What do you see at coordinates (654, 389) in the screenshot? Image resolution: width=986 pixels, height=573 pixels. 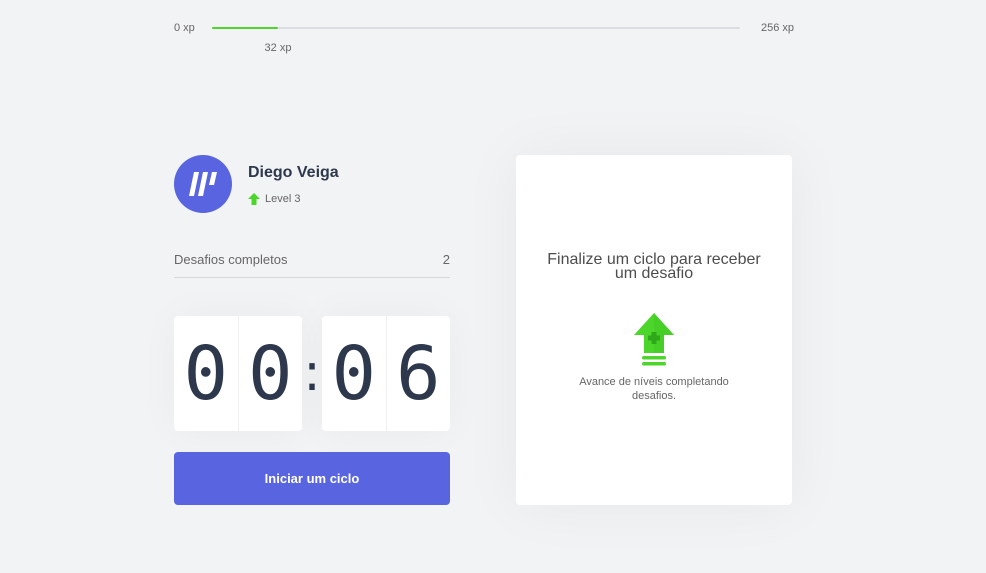 I see `challenge-hint: Avance de níveis completando desafios.` at bounding box center [654, 389].